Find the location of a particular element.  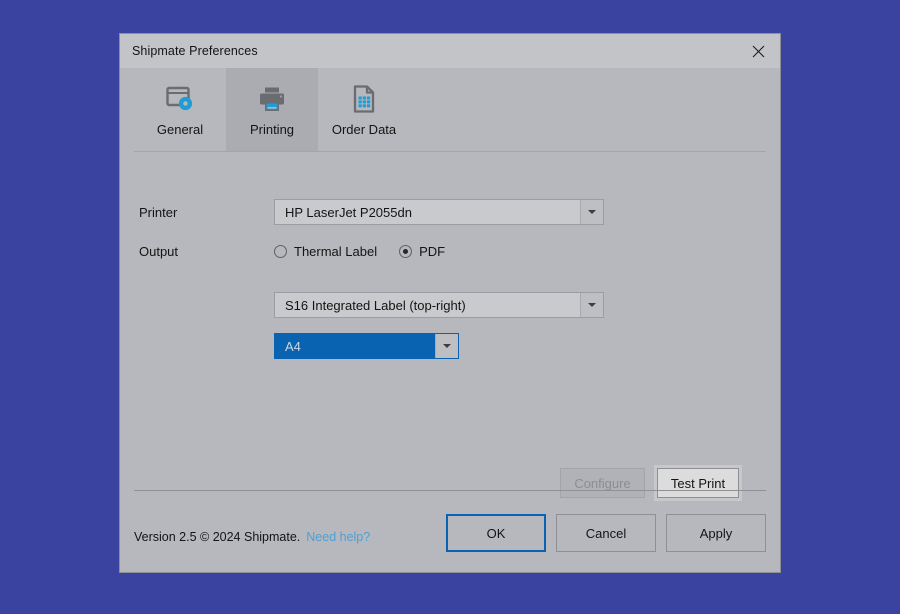

radio-pdf-text: PDF is located at coordinates (432, 251).